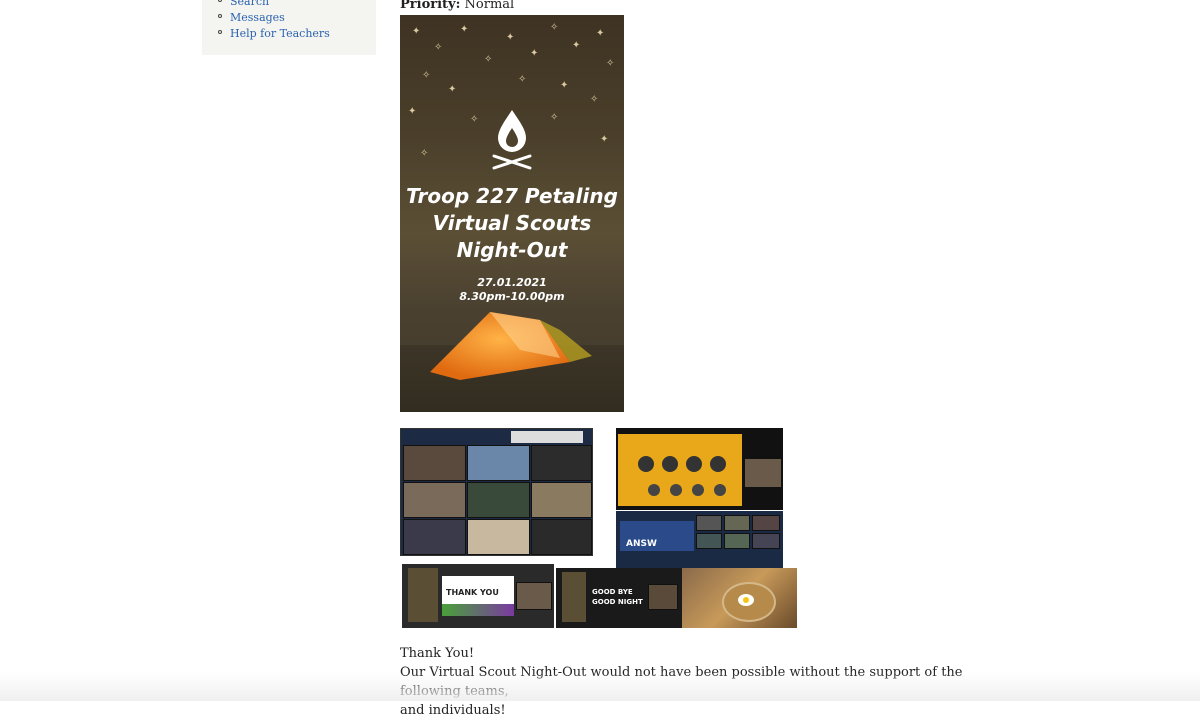 The height and width of the screenshot is (720, 1200). I want to click on tent-icon, so click(511, 346).